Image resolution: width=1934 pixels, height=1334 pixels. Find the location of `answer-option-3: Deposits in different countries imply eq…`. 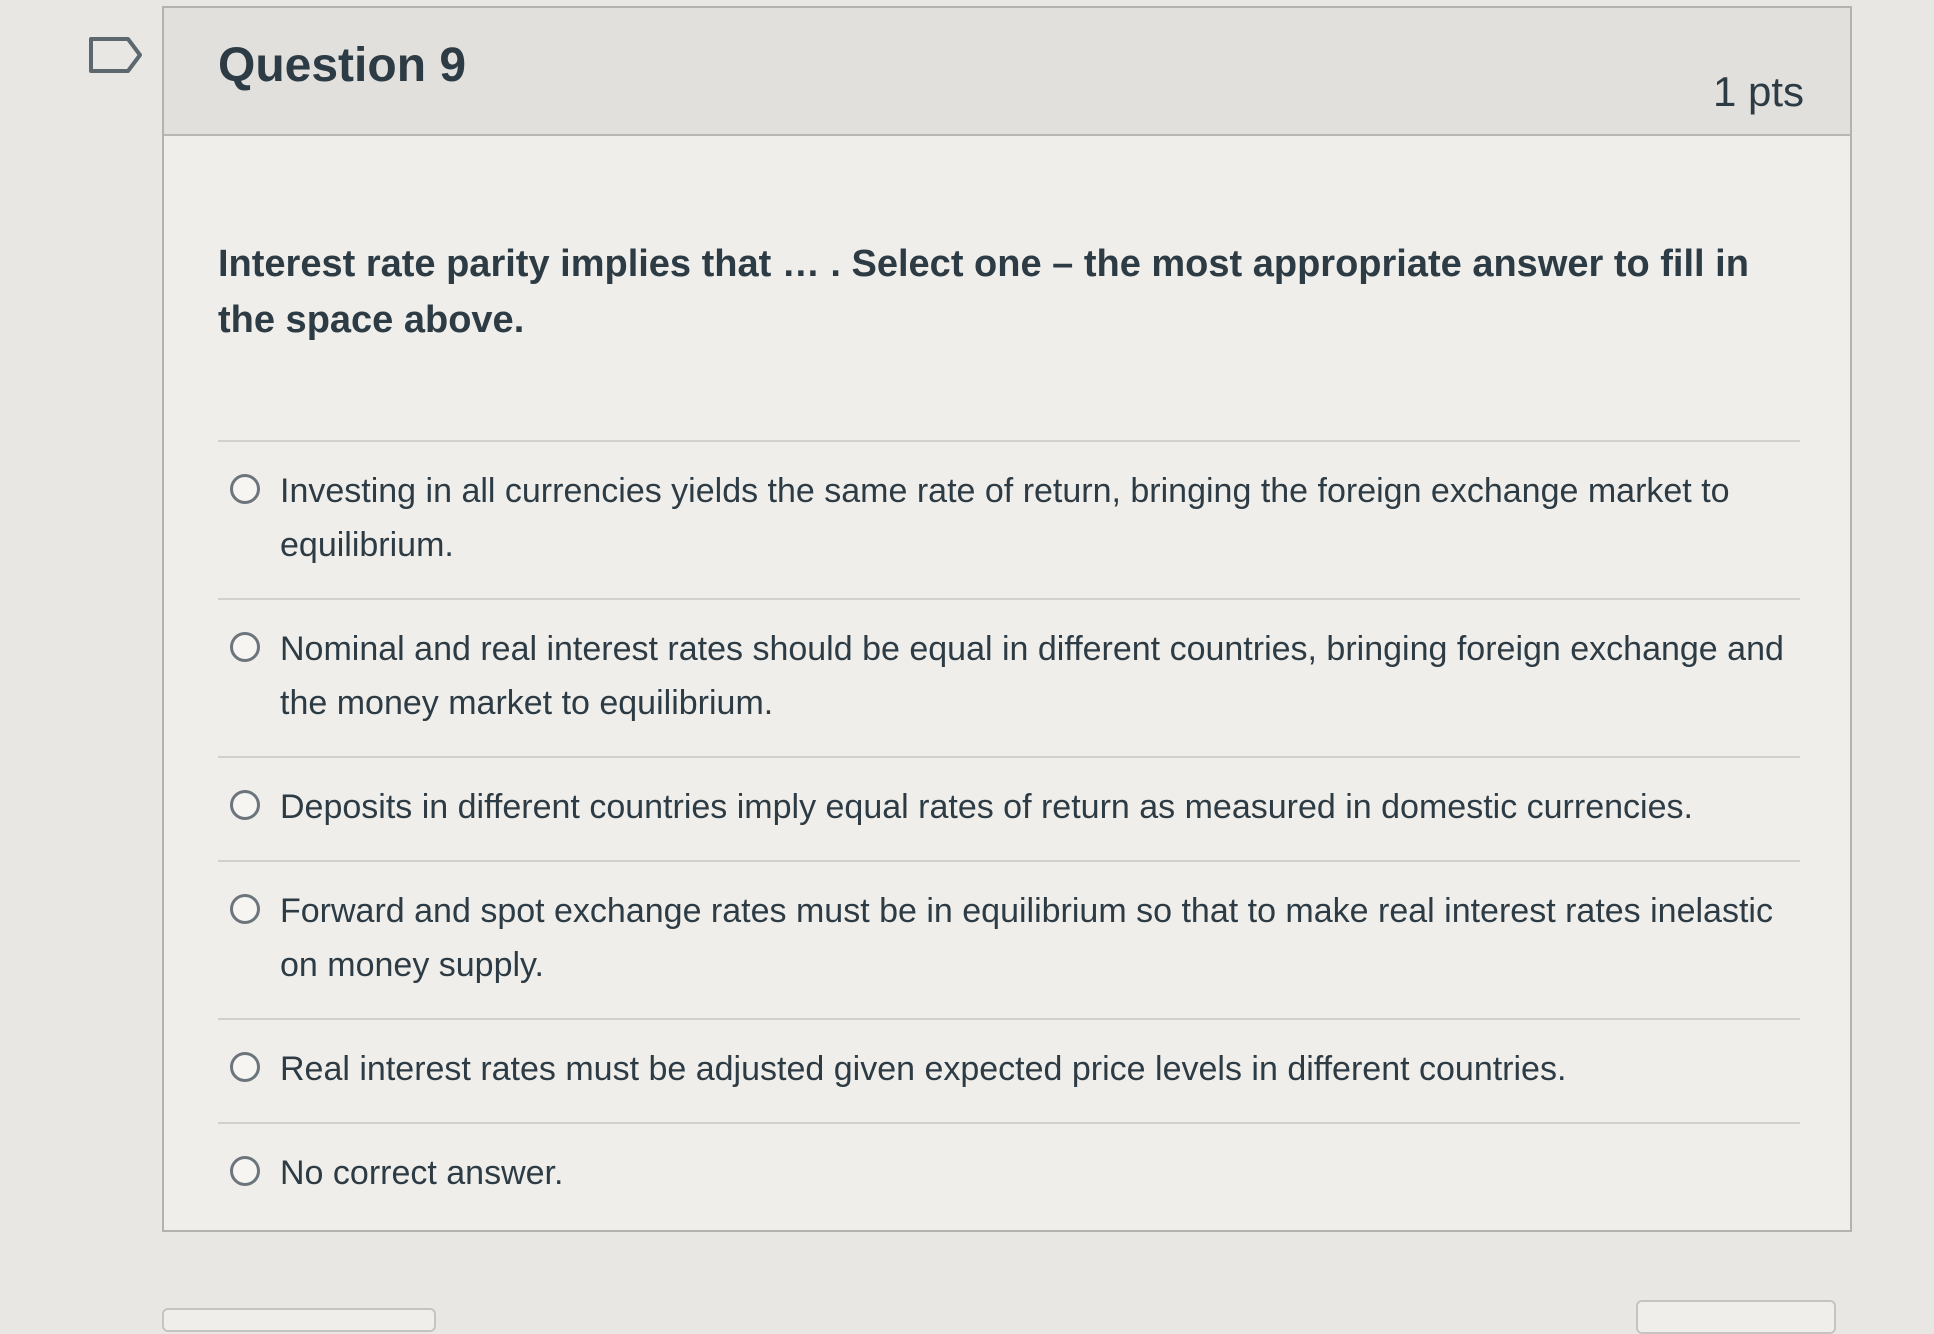

answer-option-3: Deposits in different countries imply eq… is located at coordinates (1009, 810).